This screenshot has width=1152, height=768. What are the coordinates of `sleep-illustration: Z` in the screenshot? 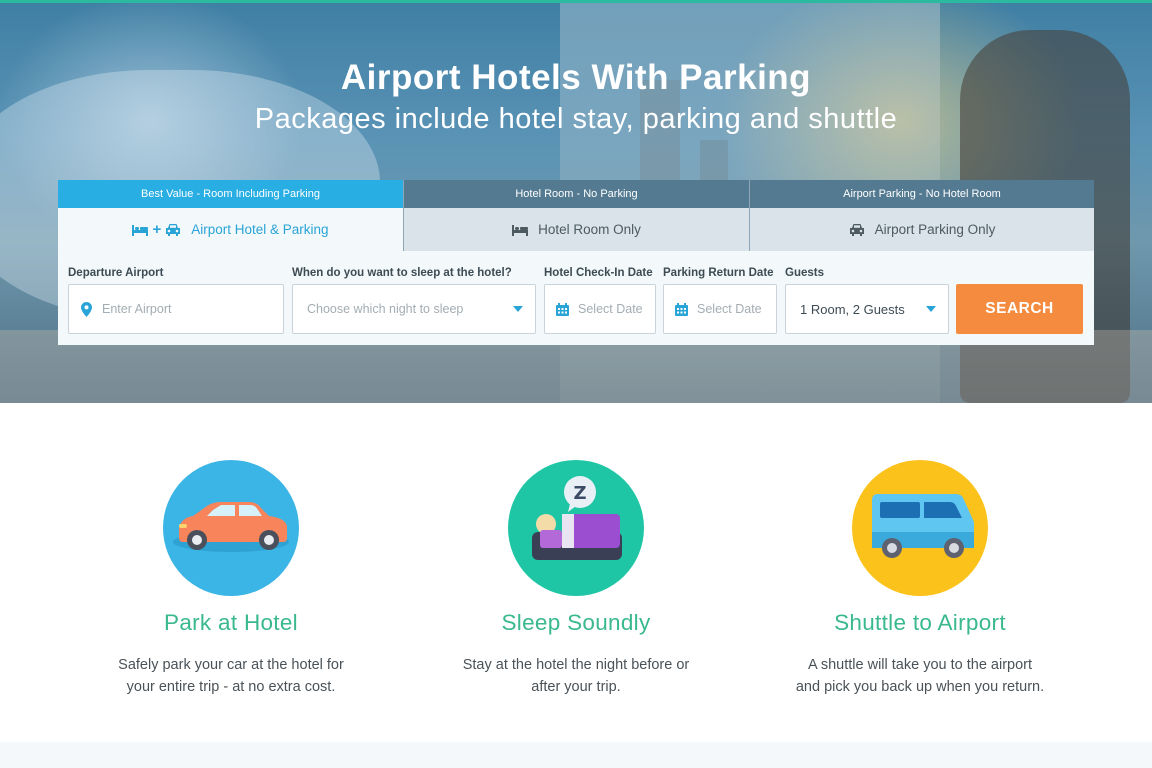 It's located at (577, 518).